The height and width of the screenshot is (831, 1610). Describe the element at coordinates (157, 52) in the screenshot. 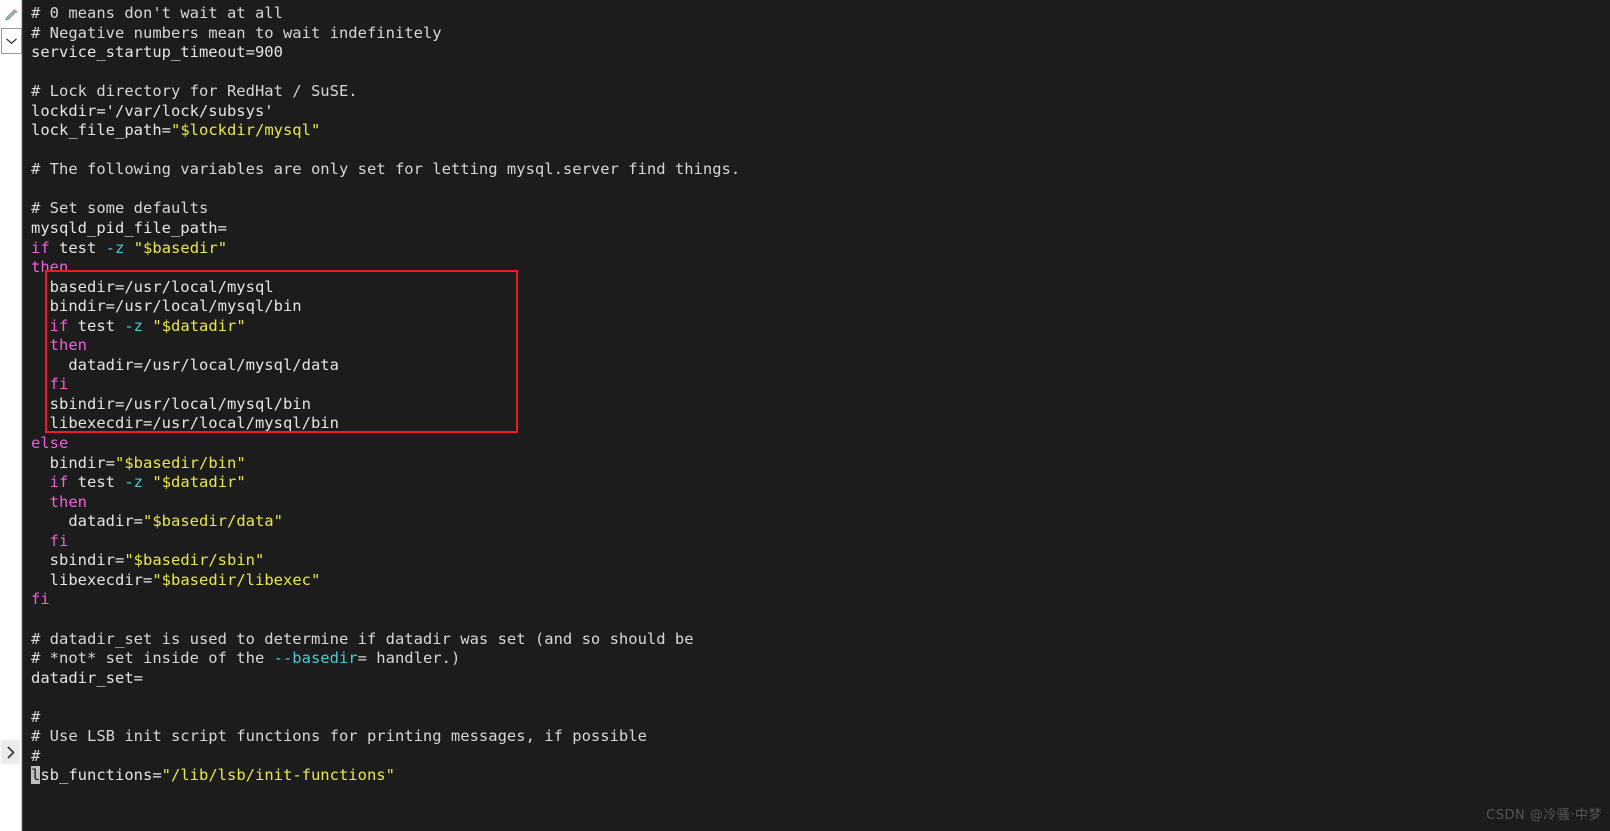

I see `code-token: service_startup_timeout=900` at that location.